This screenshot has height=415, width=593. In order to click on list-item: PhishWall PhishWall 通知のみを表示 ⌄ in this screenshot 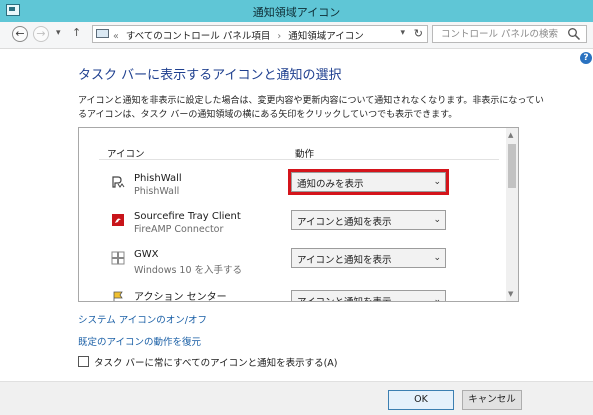, I will do `click(293, 190)`.